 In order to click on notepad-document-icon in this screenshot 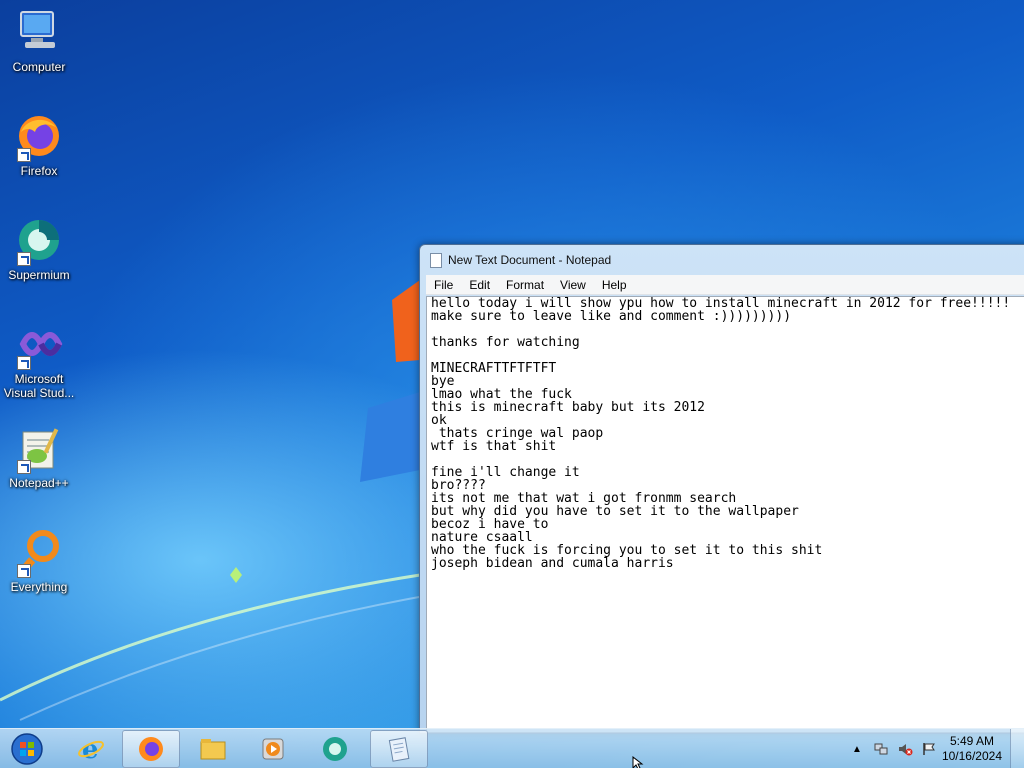, I will do `click(436, 260)`.